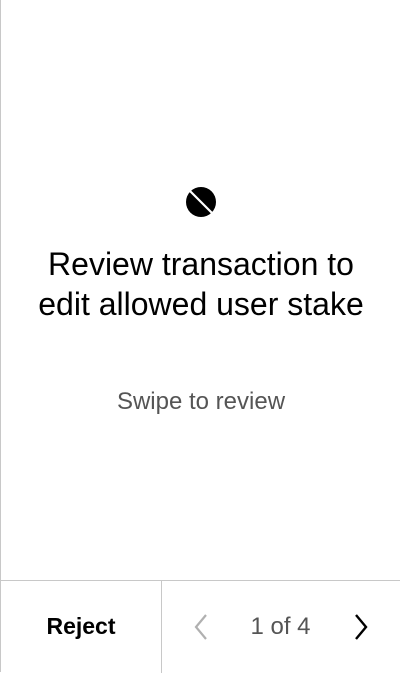 The image size is (400, 673). What do you see at coordinates (201, 202) in the screenshot?
I see `ontology-logo-icon` at bounding box center [201, 202].